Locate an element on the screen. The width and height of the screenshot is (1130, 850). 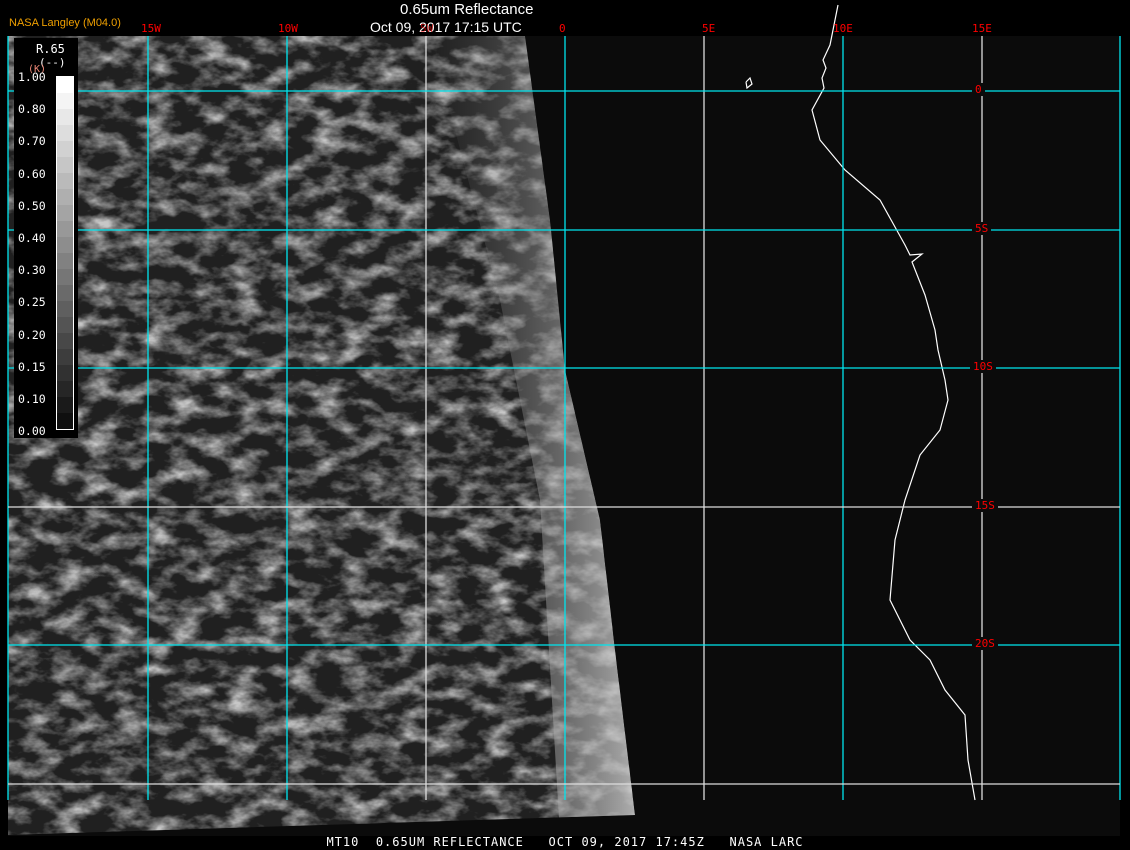
lon-label: 15W is located at coordinates (151, 28).